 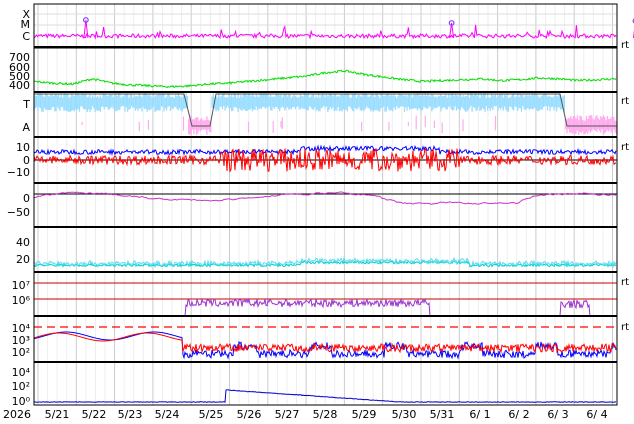 What do you see at coordinates (211, 414) in the screenshot?
I see `date-label: 5/25` at bounding box center [211, 414].